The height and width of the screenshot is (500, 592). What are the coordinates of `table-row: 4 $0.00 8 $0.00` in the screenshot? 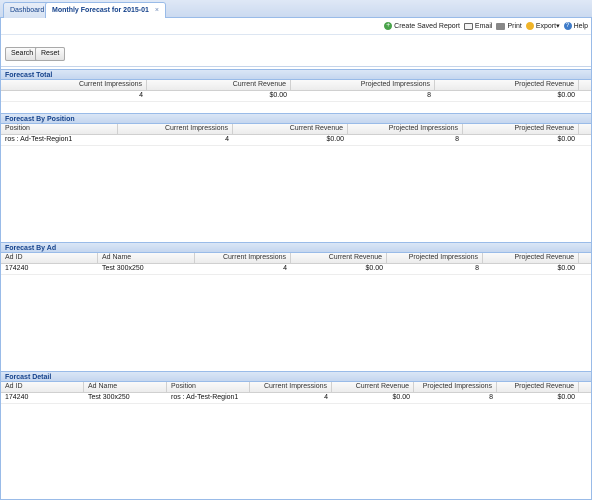 It's located at (296, 96).